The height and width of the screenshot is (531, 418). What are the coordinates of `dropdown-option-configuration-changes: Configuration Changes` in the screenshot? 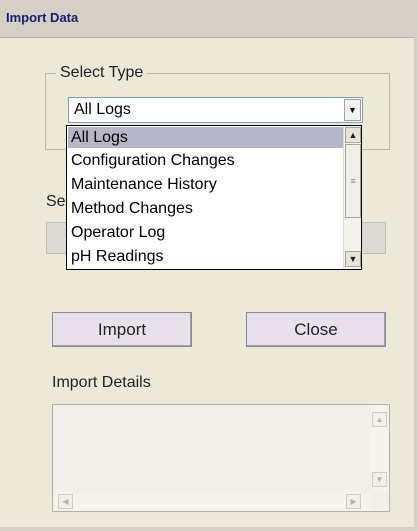 It's located at (206, 160).